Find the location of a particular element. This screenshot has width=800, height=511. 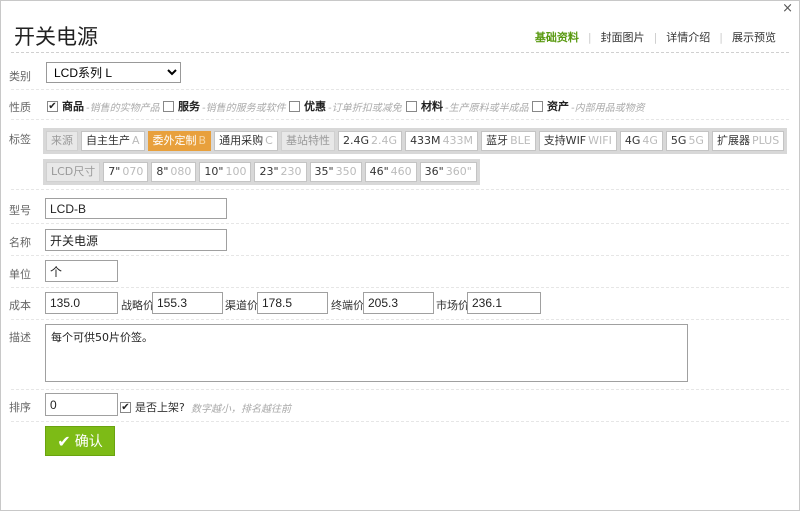

tag-code: C is located at coordinates (269, 140).